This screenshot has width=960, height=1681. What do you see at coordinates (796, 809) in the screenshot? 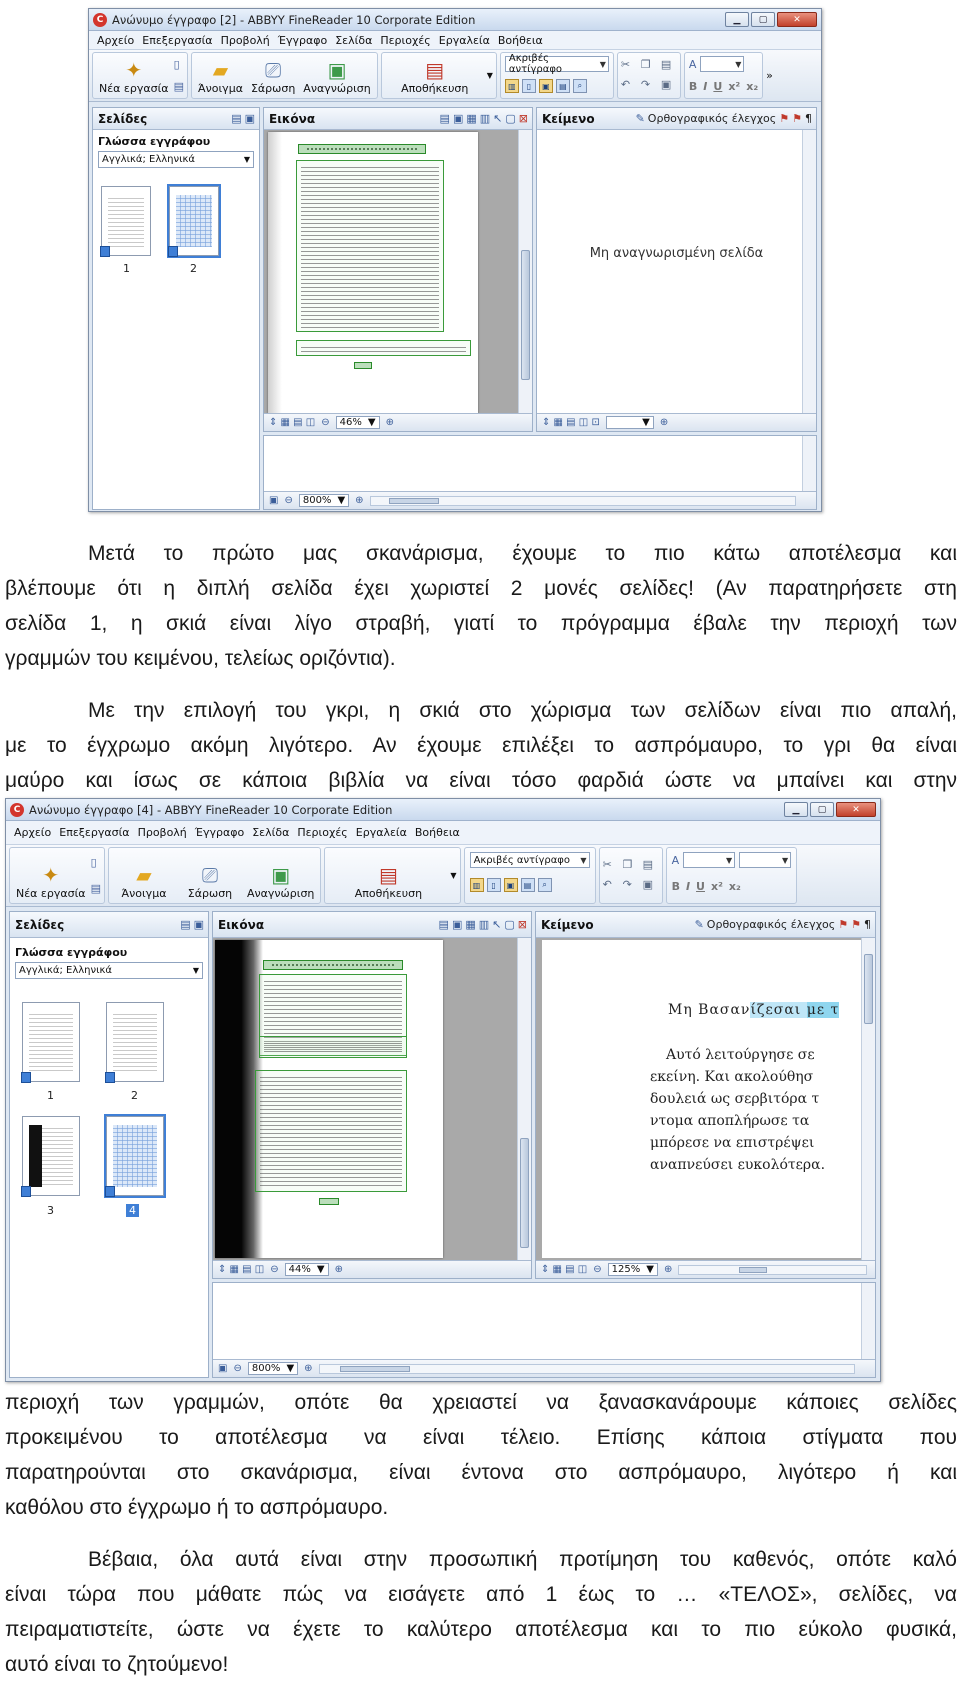
I see `minimize-button: ▁` at bounding box center [796, 809].